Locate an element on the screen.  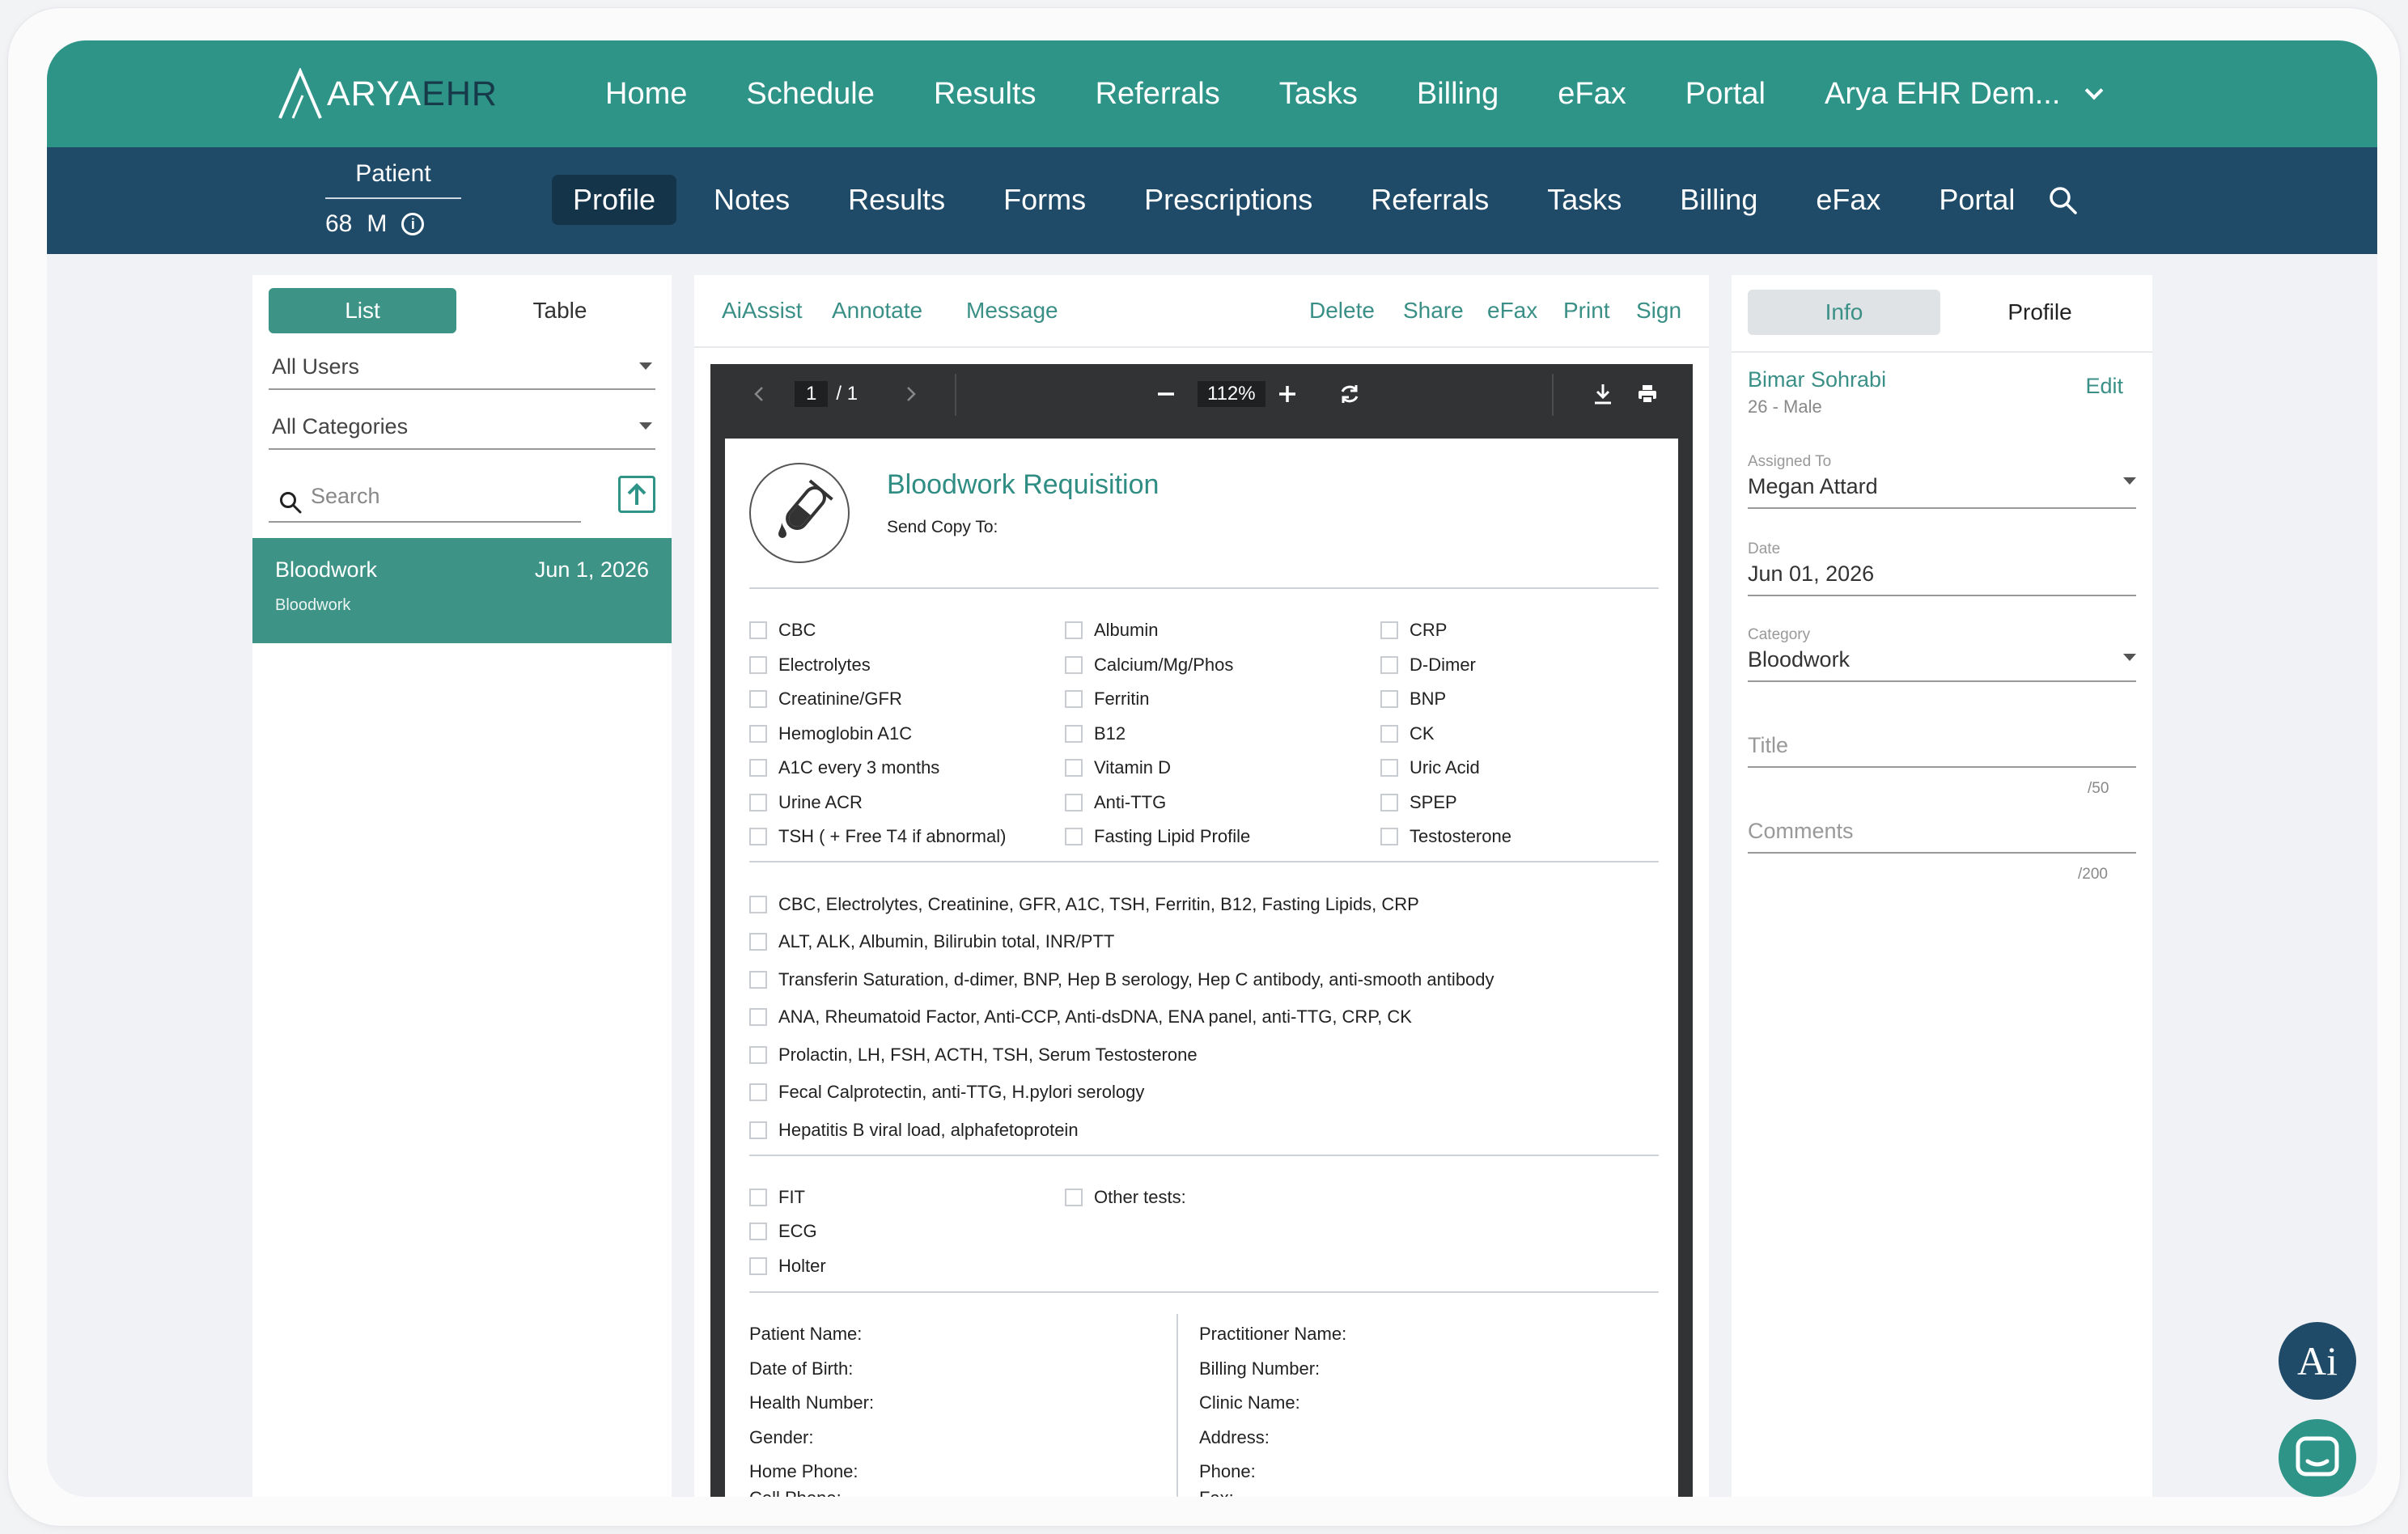
practitioner-name-field: Practitioner Name: is located at coordinates (1273, 1334).